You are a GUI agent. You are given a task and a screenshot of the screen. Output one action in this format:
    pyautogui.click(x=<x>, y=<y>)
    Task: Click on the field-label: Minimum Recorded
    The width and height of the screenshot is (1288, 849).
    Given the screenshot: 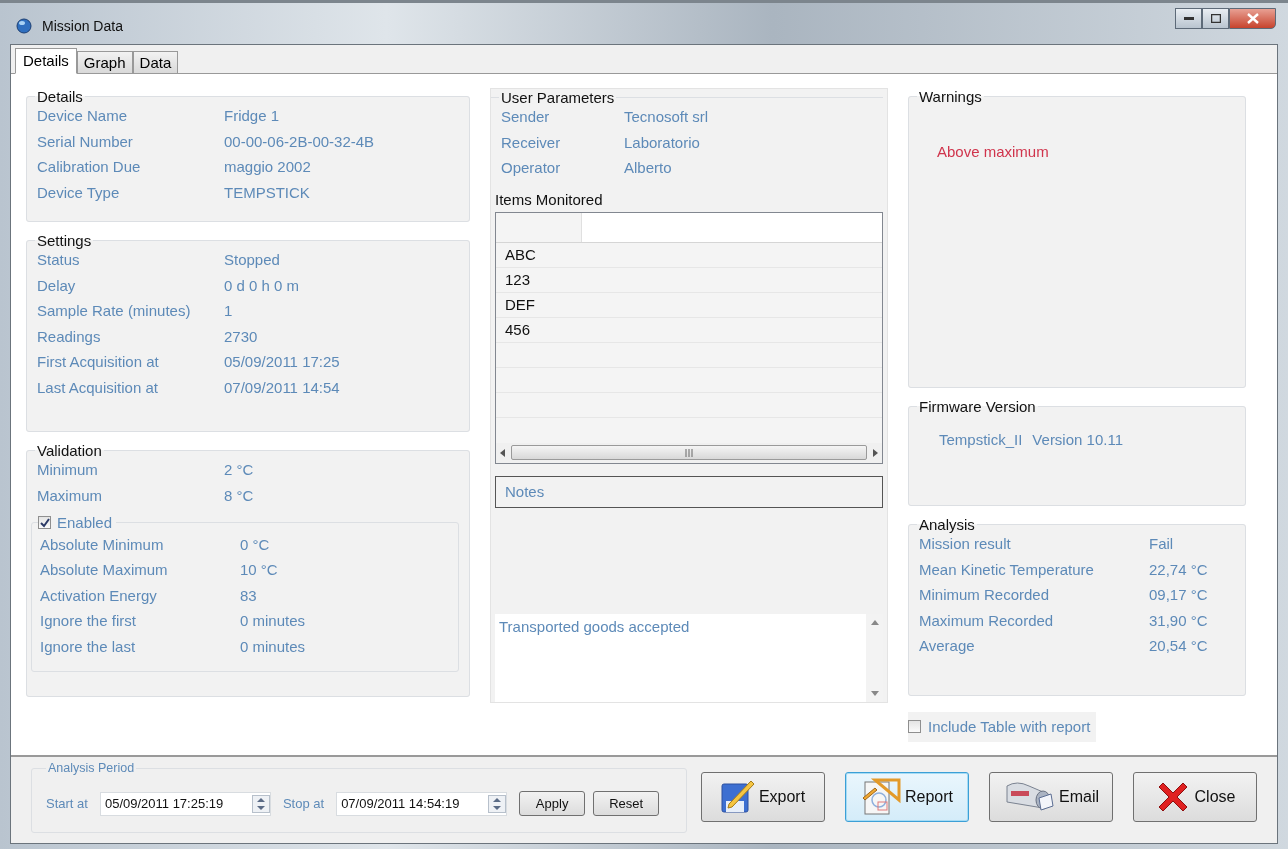 What is the action you would take?
    pyautogui.click(x=985, y=595)
    